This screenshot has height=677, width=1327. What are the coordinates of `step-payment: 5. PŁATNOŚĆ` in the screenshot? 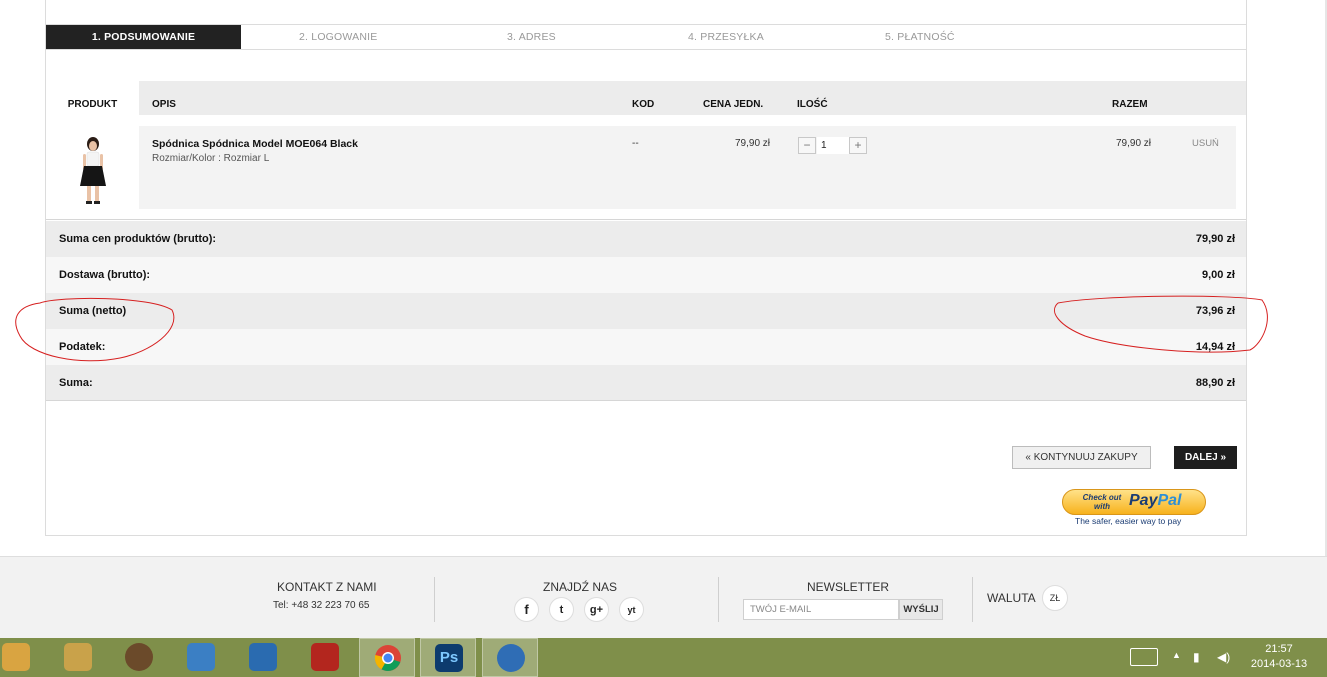 It's located at (920, 37).